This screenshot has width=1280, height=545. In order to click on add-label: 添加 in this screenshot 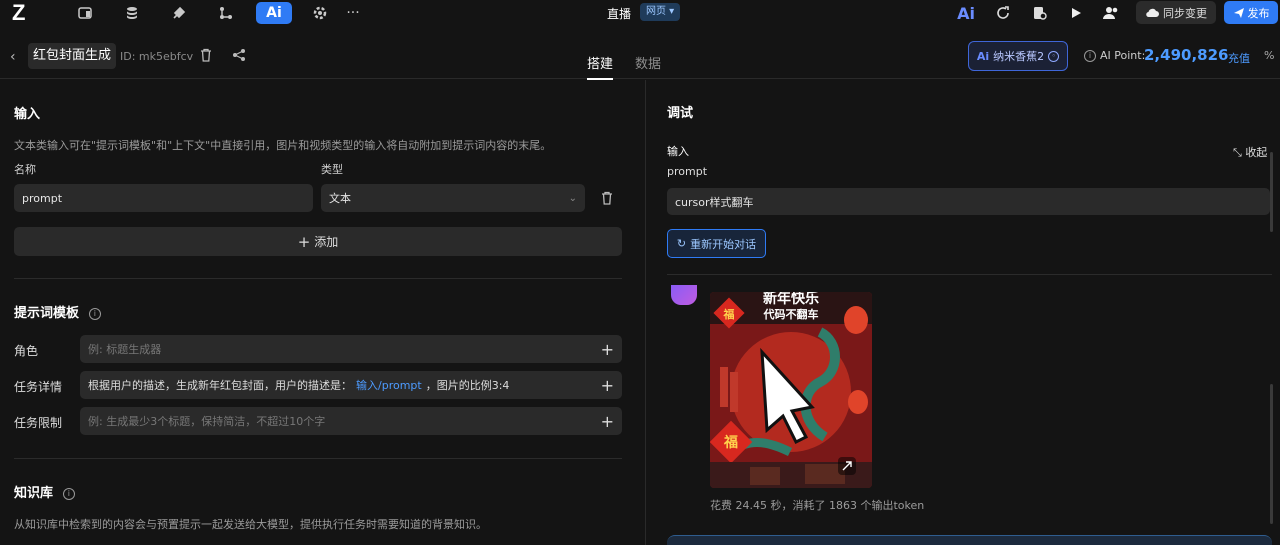, I will do `click(326, 242)`.